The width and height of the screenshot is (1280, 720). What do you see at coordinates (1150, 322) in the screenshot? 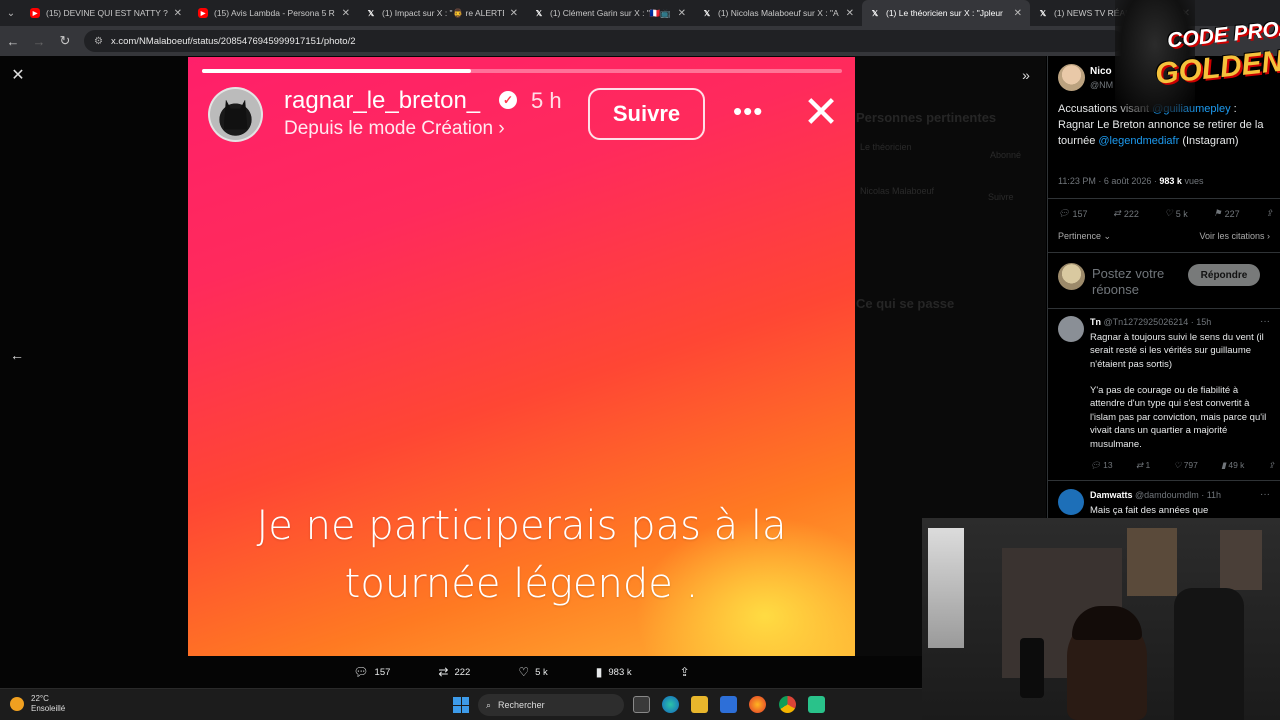
I see `comment-header: Tn @Tn1272925026214 · 15h` at bounding box center [1150, 322].